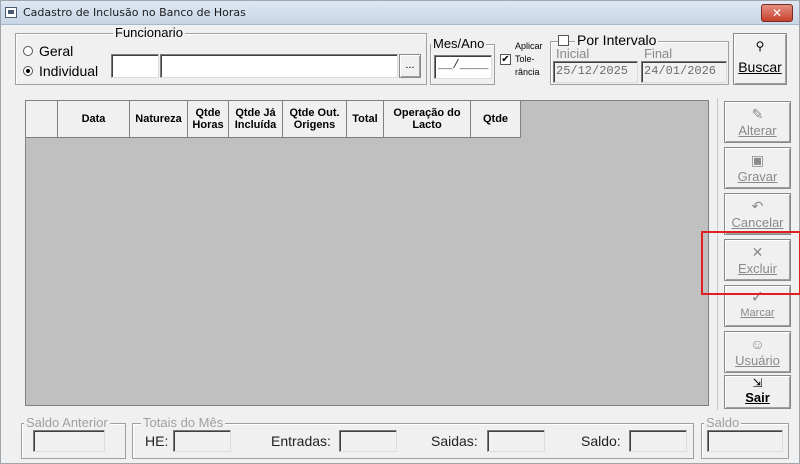 This screenshot has height=464, width=800. I want to click on cancelar-label: Cancelar, so click(757, 222).